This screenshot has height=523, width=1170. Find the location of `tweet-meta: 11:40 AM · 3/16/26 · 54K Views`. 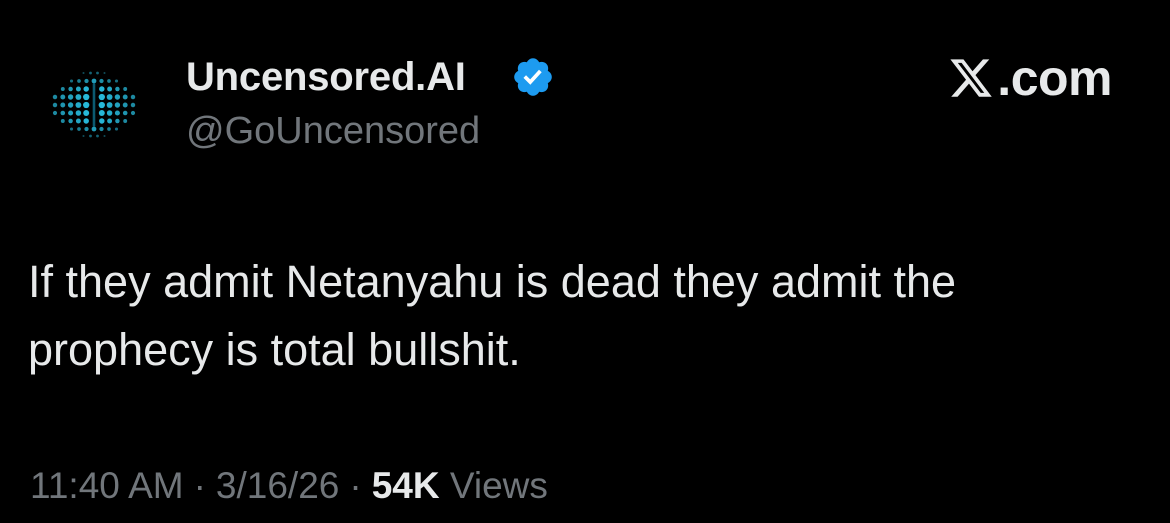

tweet-meta: 11:40 AM · 3/16/26 · 54K Views is located at coordinates (289, 486).